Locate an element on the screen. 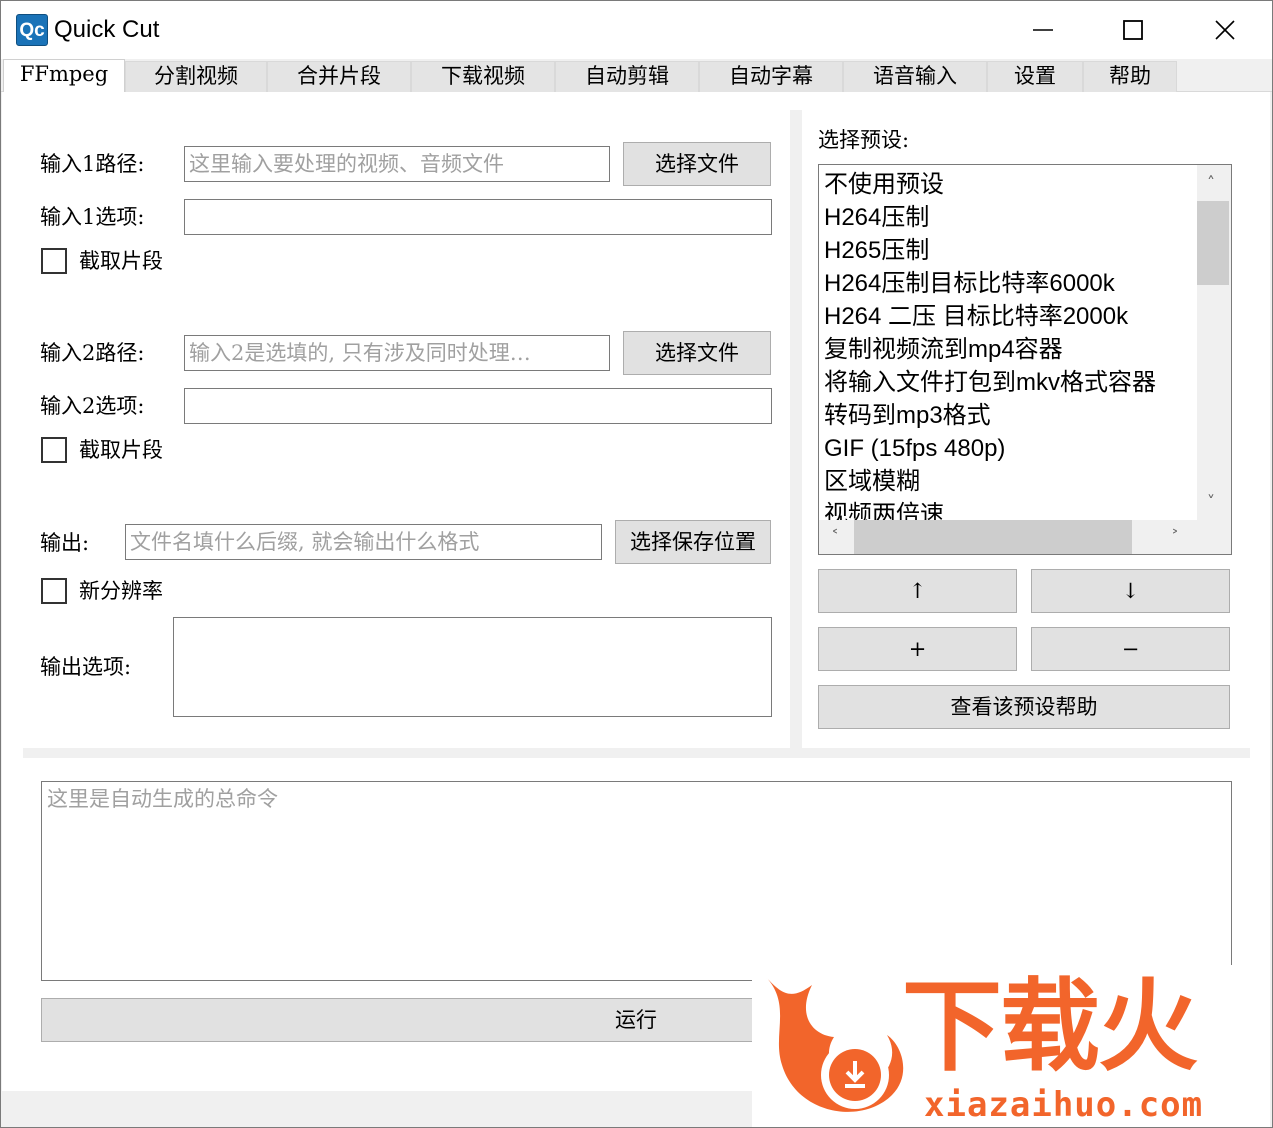 Image resolution: width=1273 pixels, height=1128 pixels. input1-browse-button: 选择文件 is located at coordinates (697, 164).